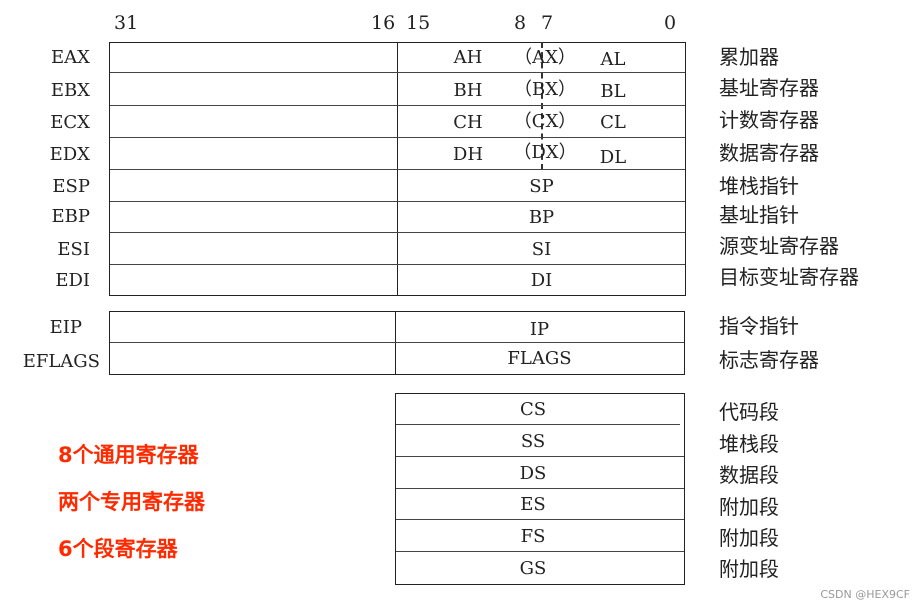 This screenshot has width=924, height=605. Describe the element at coordinates (533, 536) in the screenshot. I see `segment-register-fs: FS` at that location.